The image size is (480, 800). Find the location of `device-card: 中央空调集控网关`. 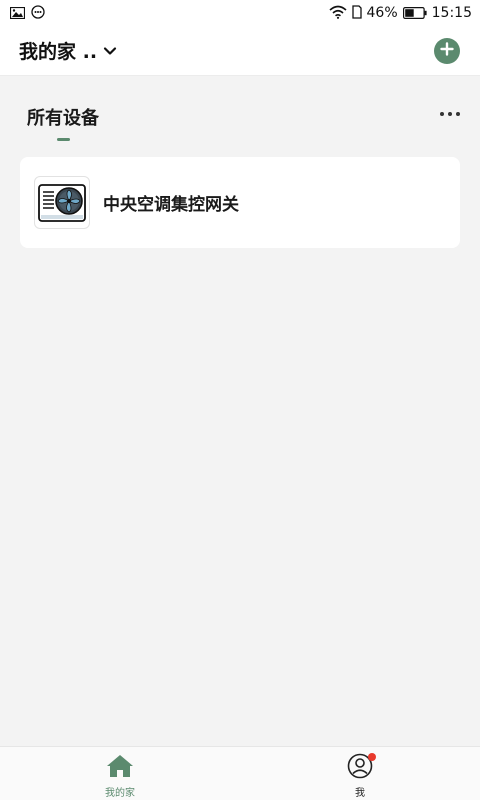

device-card: 中央空调集控网关 is located at coordinates (240, 202).